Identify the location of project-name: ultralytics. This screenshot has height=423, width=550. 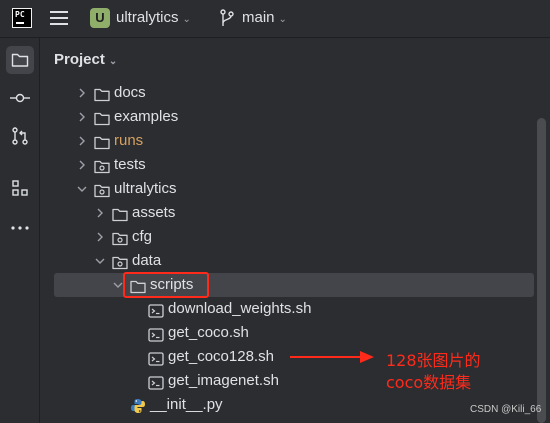
(147, 17).